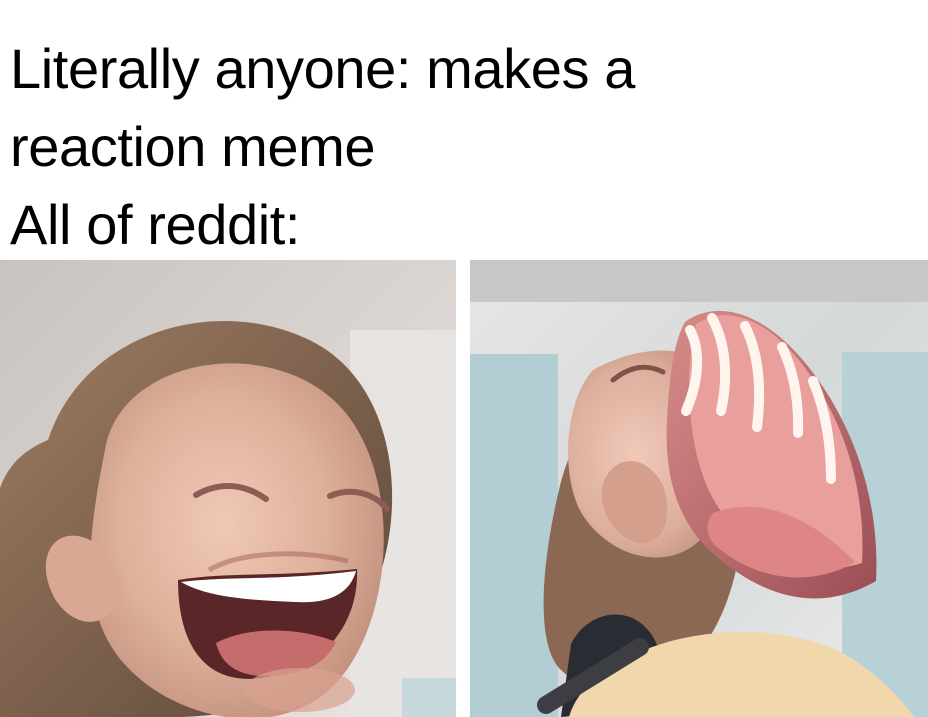  I want to click on caption-line-3: All of reddit:, so click(155, 224).